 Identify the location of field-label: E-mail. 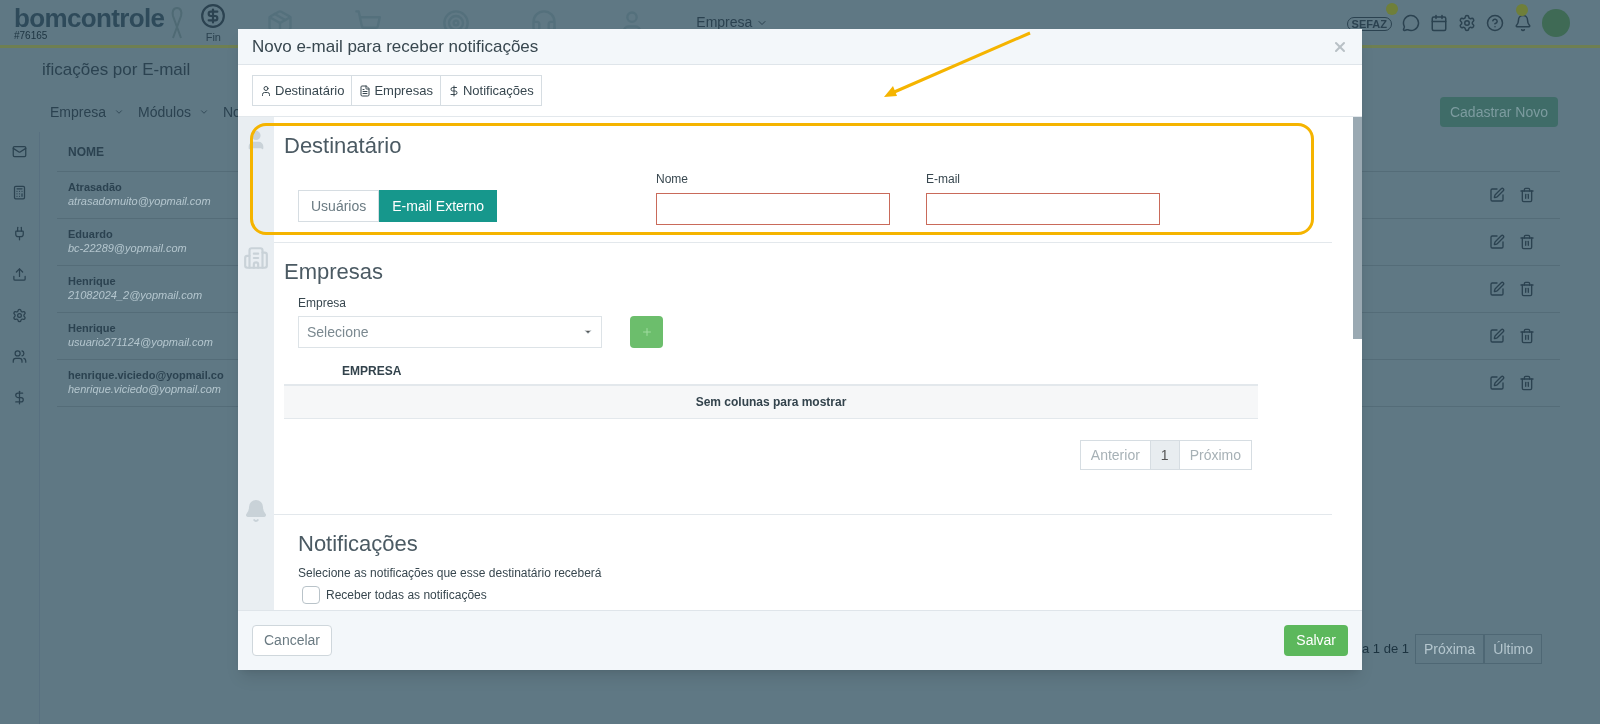
(943, 179).